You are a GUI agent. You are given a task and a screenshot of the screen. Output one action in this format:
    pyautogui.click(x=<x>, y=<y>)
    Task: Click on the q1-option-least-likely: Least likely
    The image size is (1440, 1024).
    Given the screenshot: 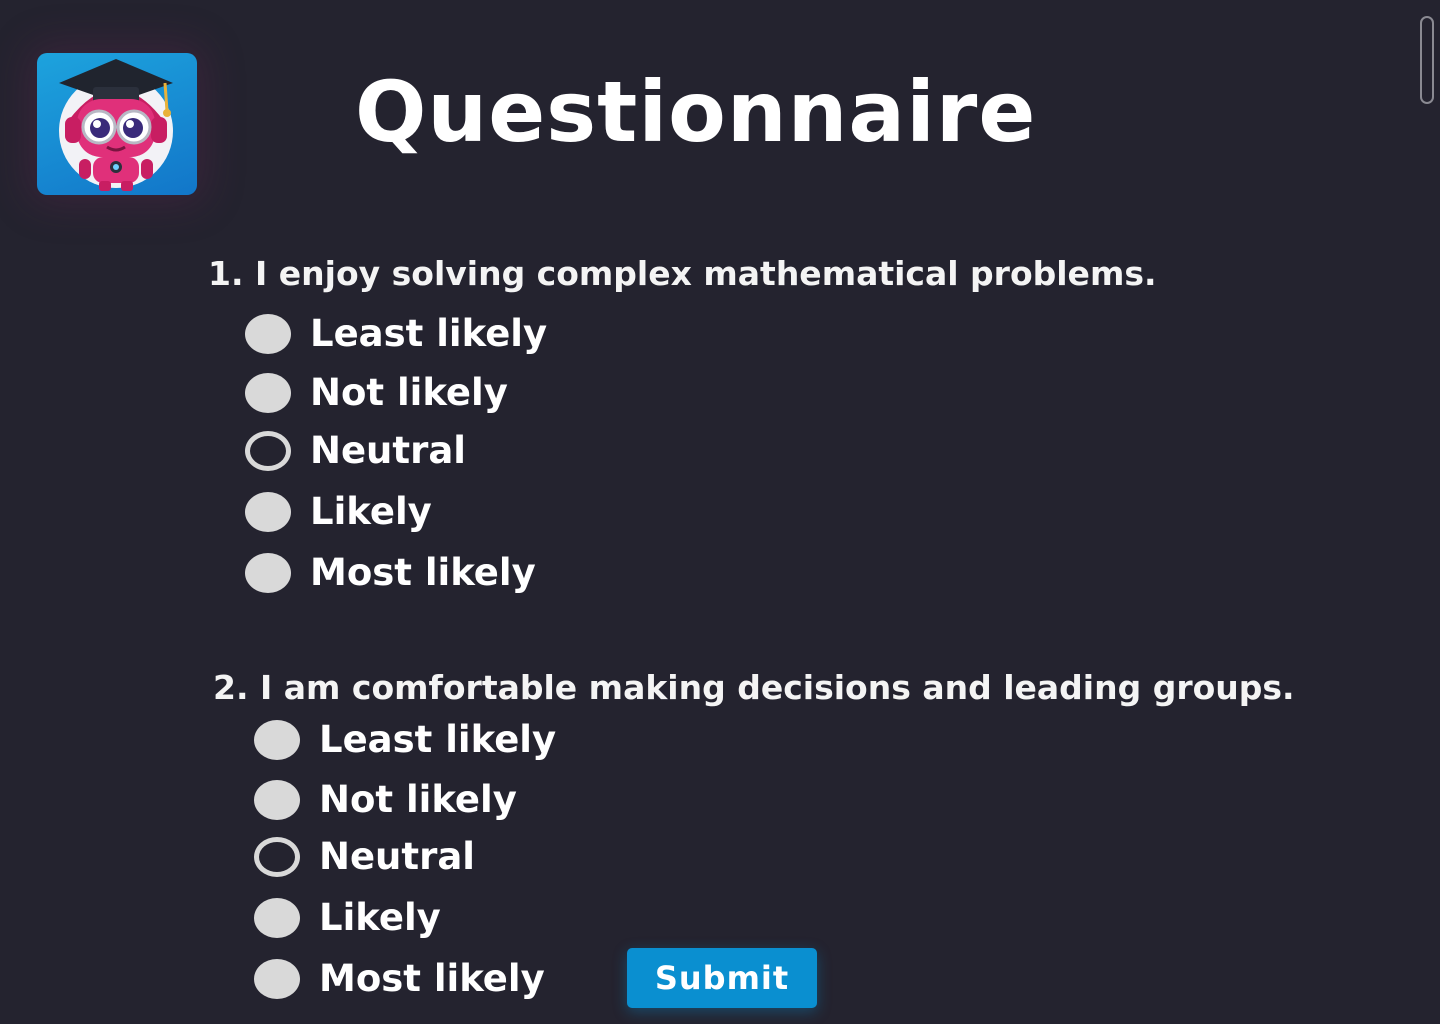 What is the action you would take?
    pyautogui.click(x=396, y=334)
    